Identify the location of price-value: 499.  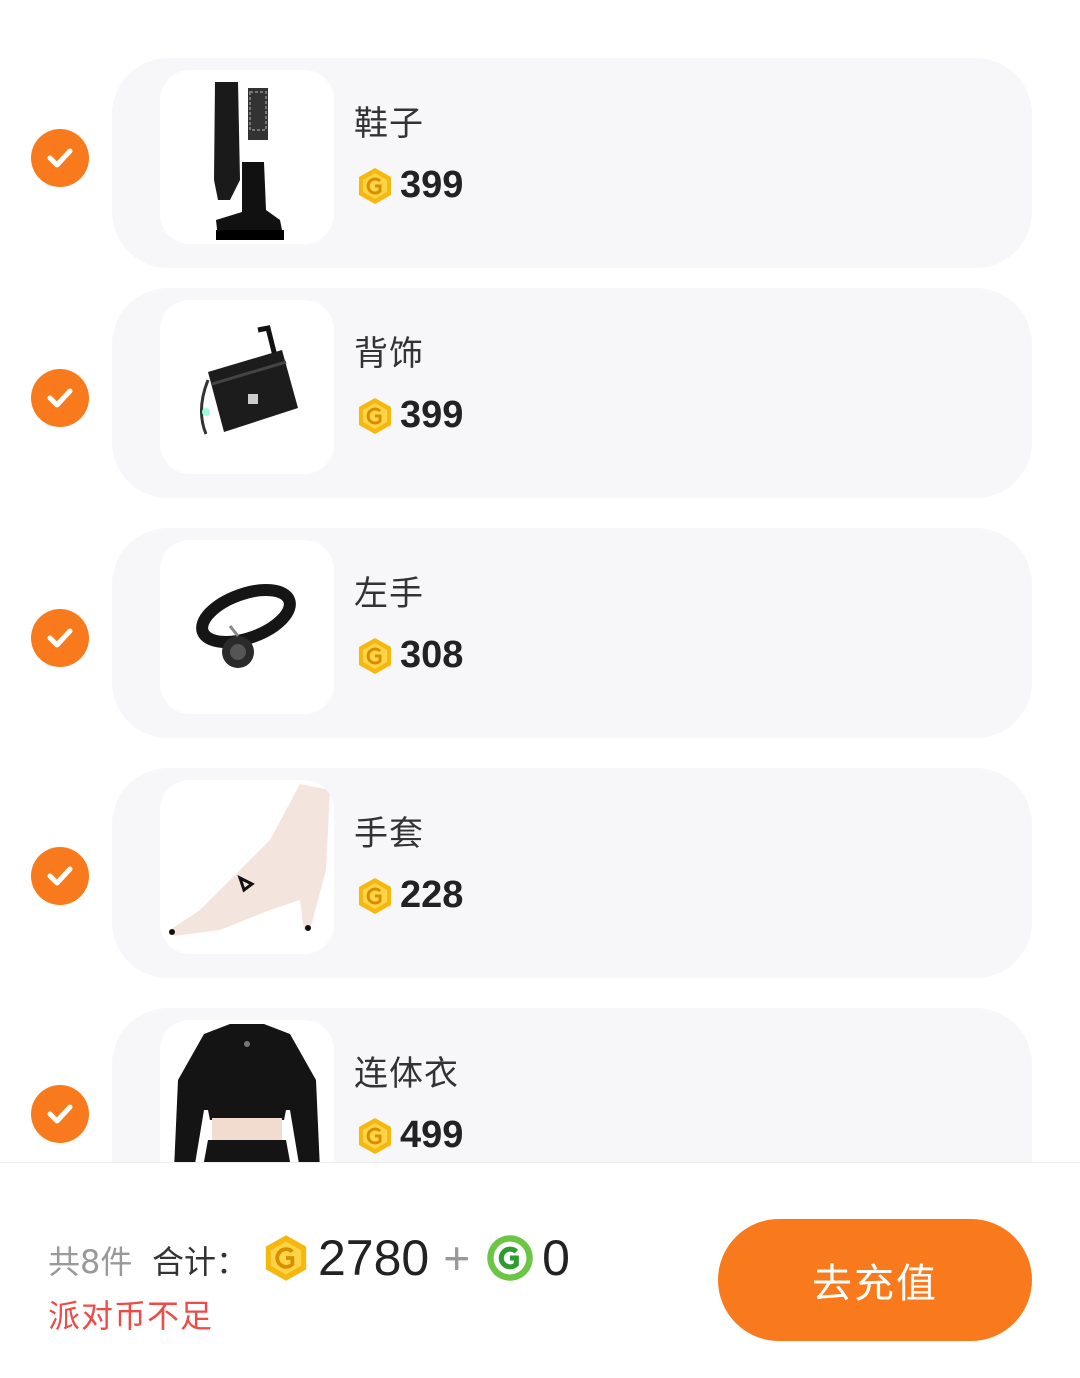
(432, 1135).